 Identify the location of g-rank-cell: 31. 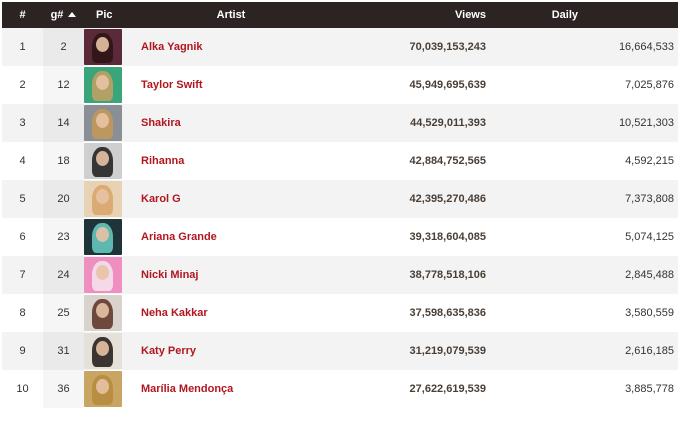
(63, 351).